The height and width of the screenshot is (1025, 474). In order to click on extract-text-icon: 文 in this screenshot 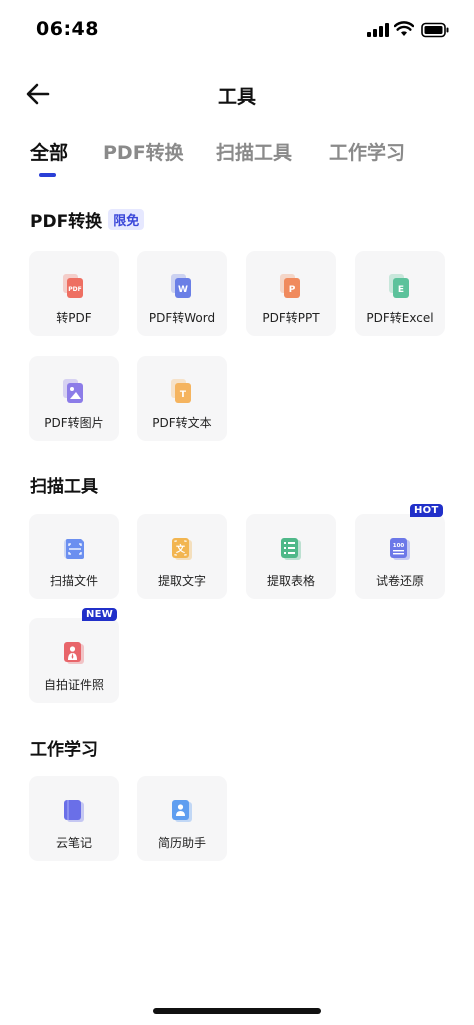, I will do `click(182, 549)`.